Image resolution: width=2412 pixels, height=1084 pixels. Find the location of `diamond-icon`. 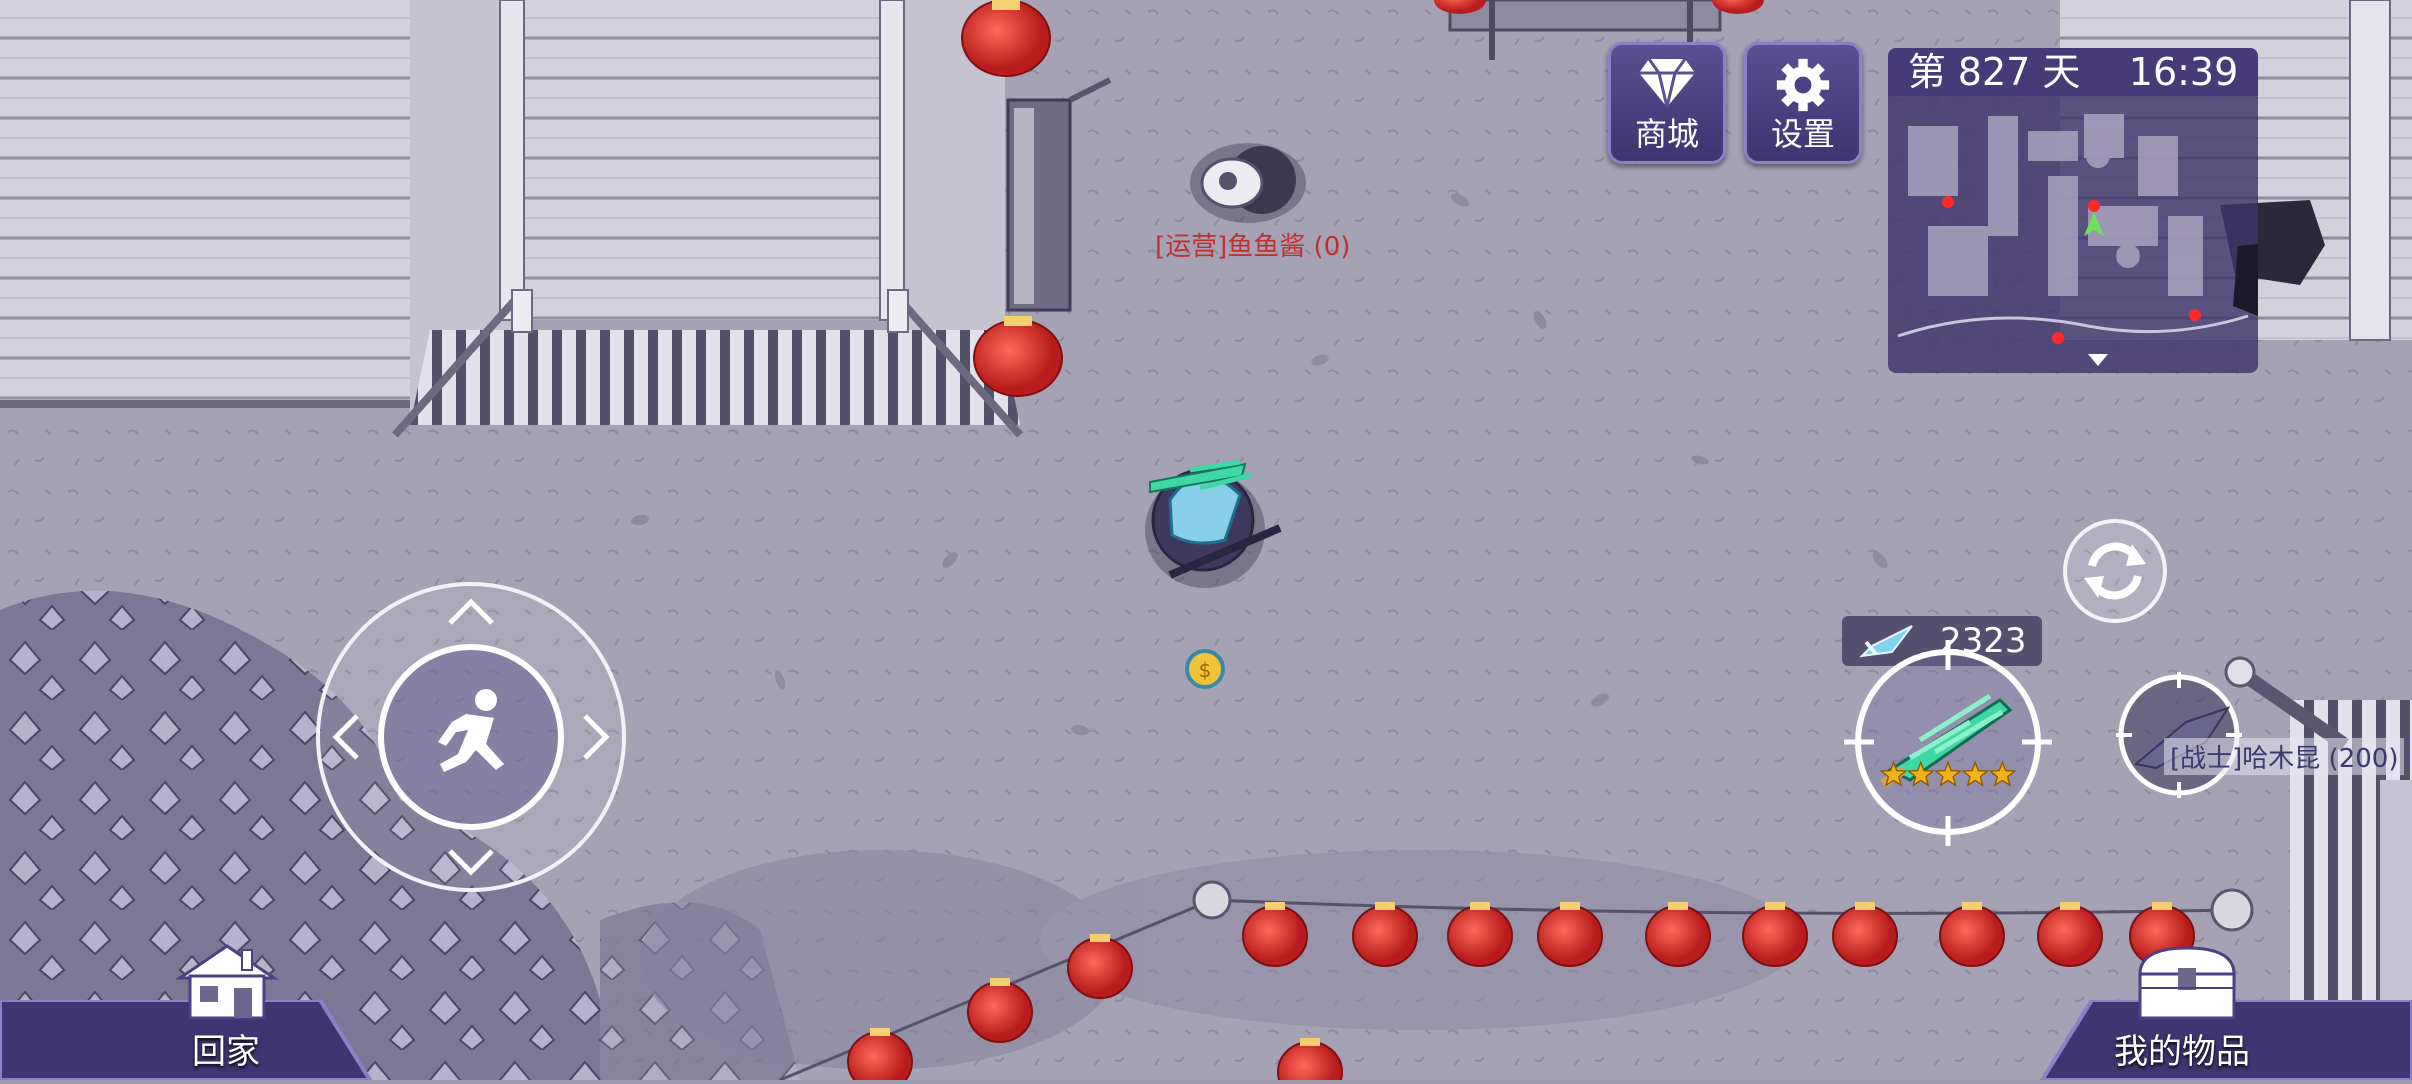

diamond-icon is located at coordinates (1667, 83).